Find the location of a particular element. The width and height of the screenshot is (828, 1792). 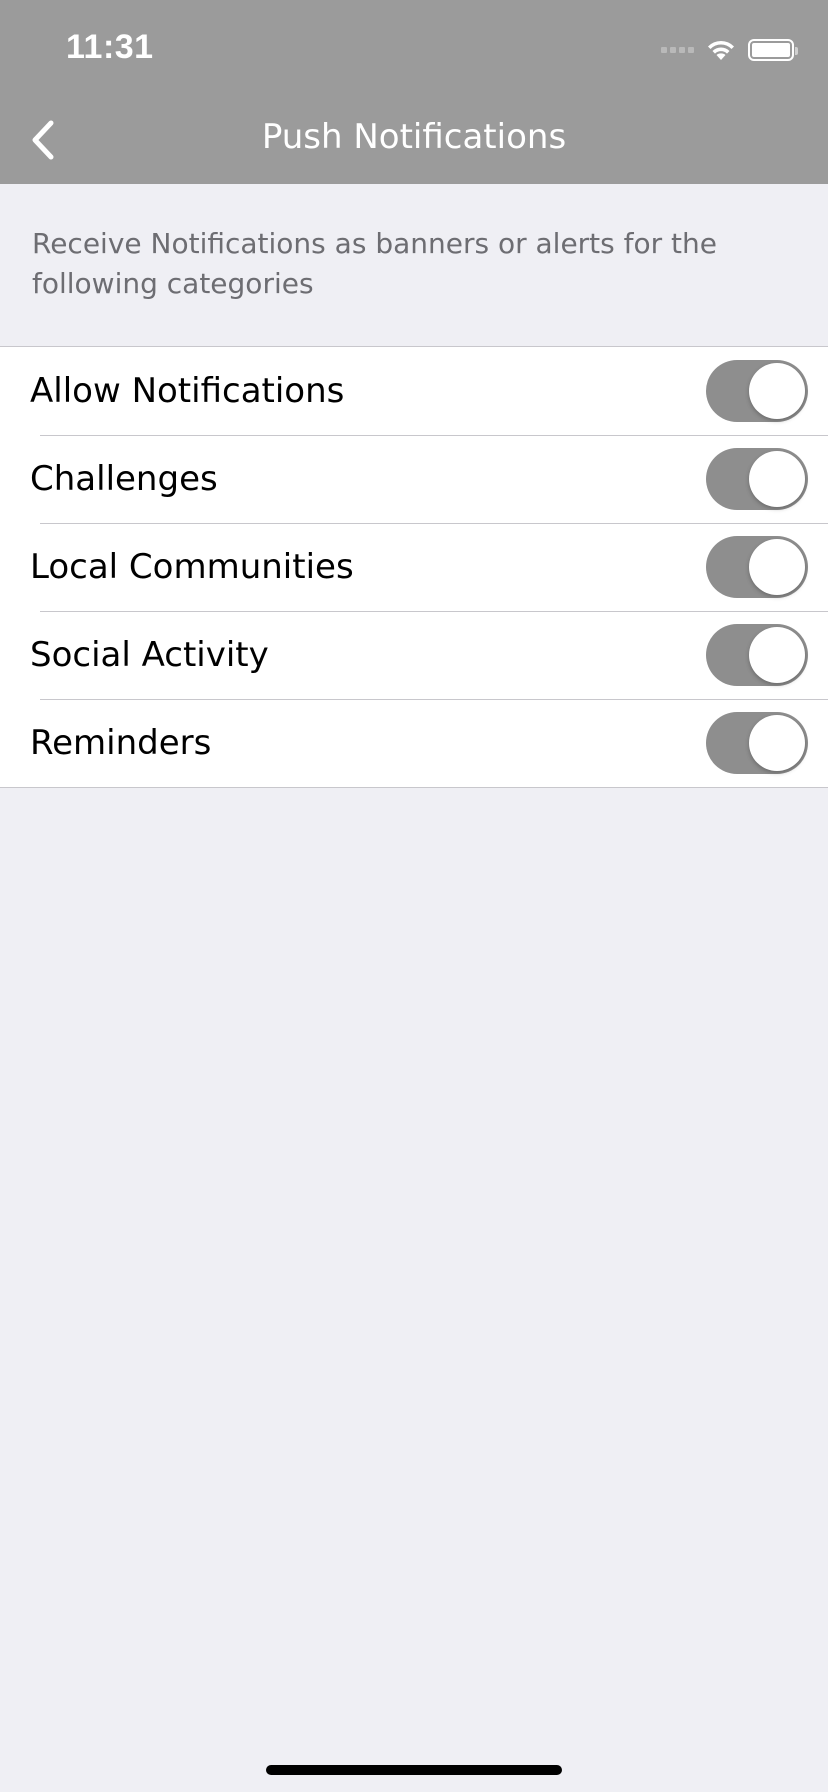

battery-icon is located at coordinates (773, 50).